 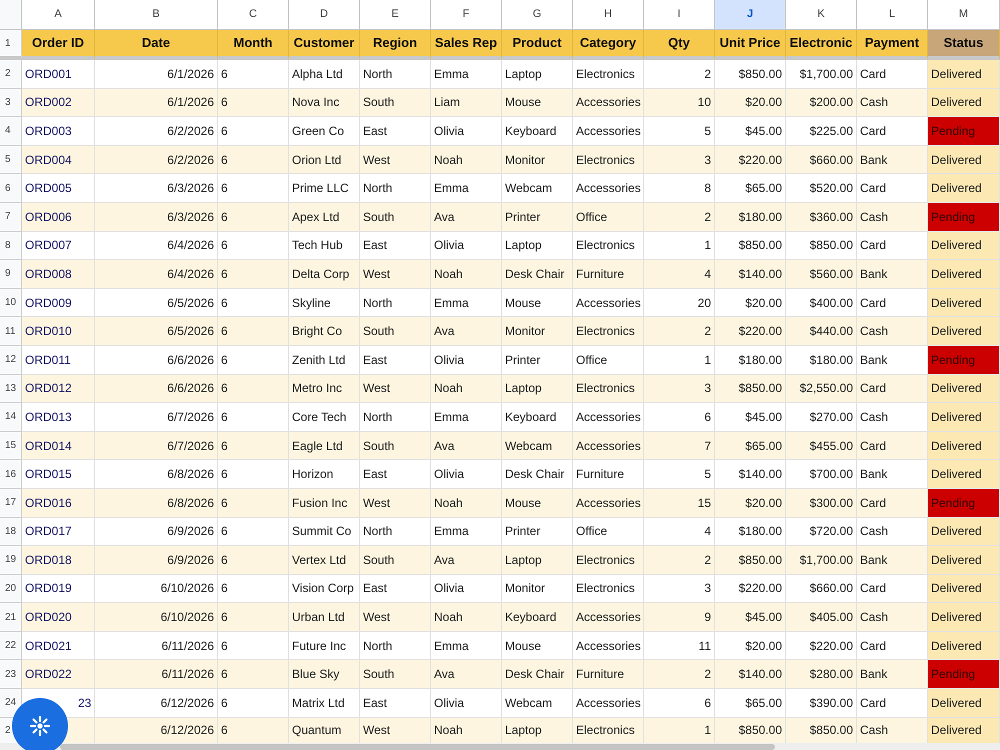 What do you see at coordinates (58, 675) in the screenshot?
I see `table-cell: ORD022` at bounding box center [58, 675].